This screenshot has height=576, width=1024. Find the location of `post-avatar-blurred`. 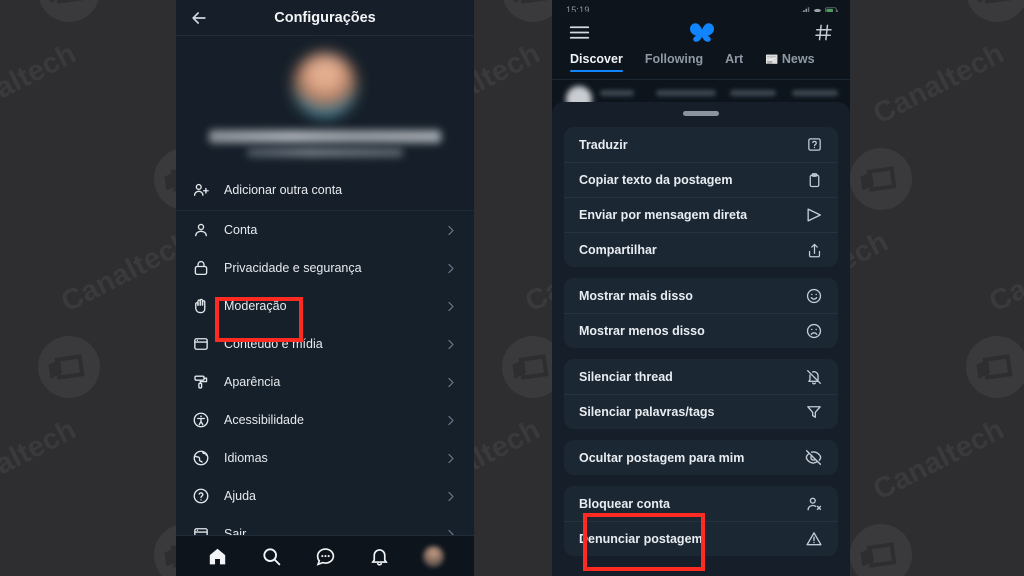

post-avatar-blurred is located at coordinates (579, 94).